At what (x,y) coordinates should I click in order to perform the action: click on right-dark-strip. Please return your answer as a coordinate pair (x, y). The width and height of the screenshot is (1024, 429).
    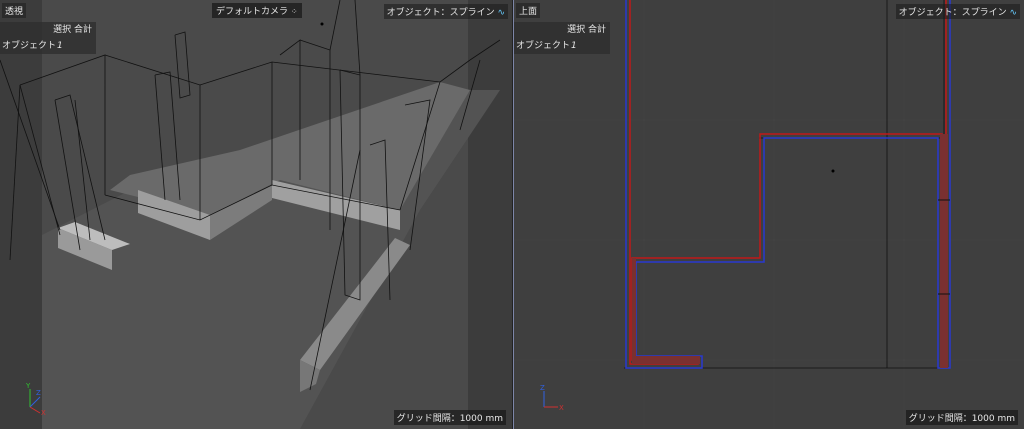
    Looking at the image, I should click on (490, 214).